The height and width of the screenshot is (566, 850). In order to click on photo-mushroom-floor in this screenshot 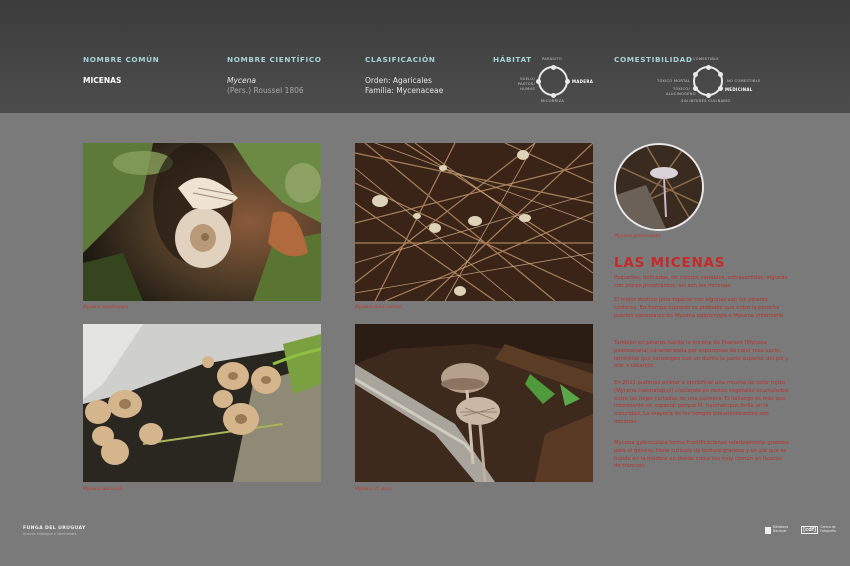, I will do `click(474, 403)`.